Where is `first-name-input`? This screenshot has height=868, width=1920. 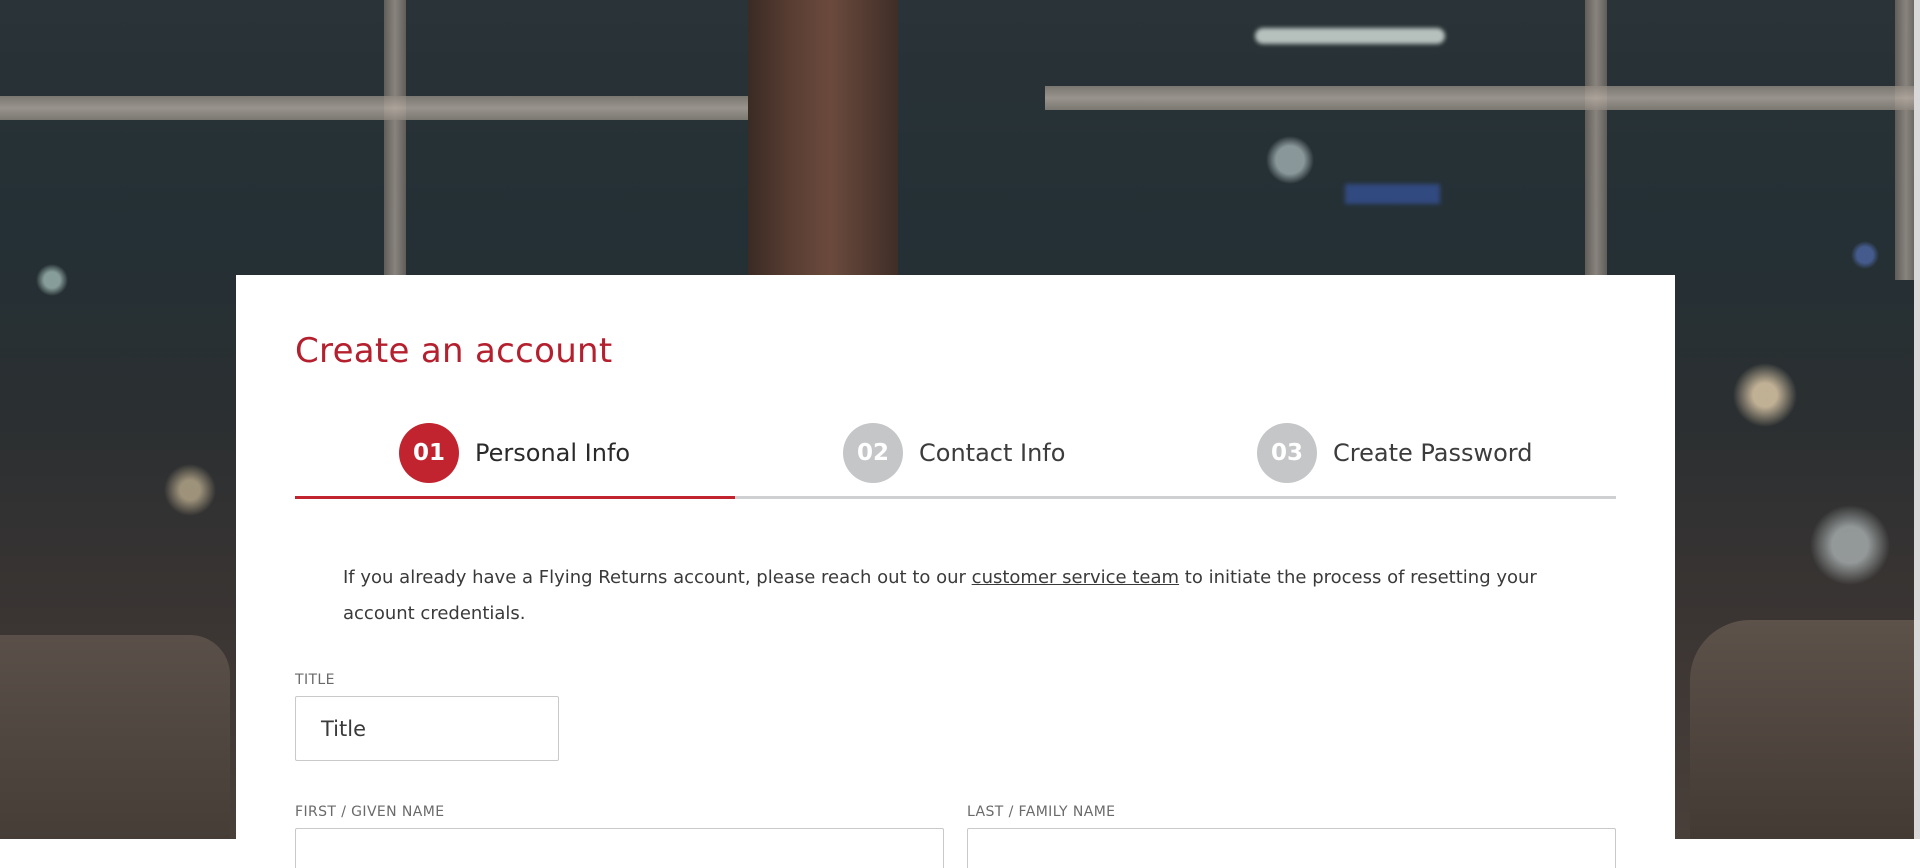
first-name-input is located at coordinates (619, 848).